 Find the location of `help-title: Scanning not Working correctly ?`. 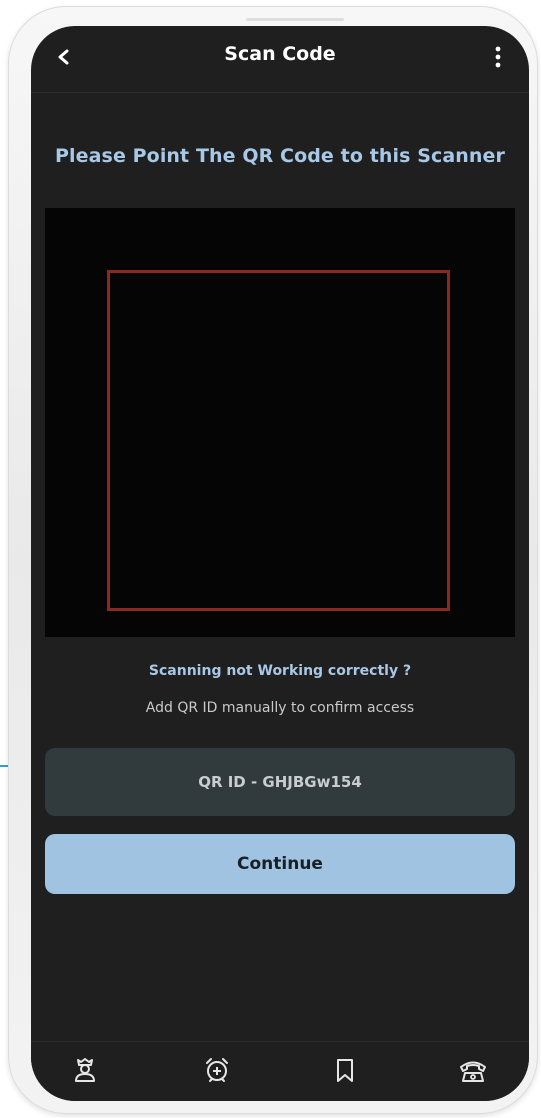

help-title: Scanning not Working correctly ? is located at coordinates (280, 671).